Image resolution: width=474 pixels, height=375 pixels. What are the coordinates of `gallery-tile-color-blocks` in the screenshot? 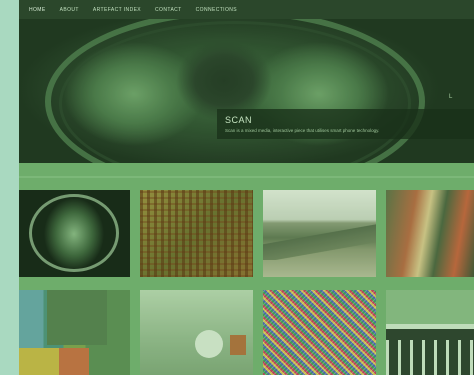 It's located at (74, 332).